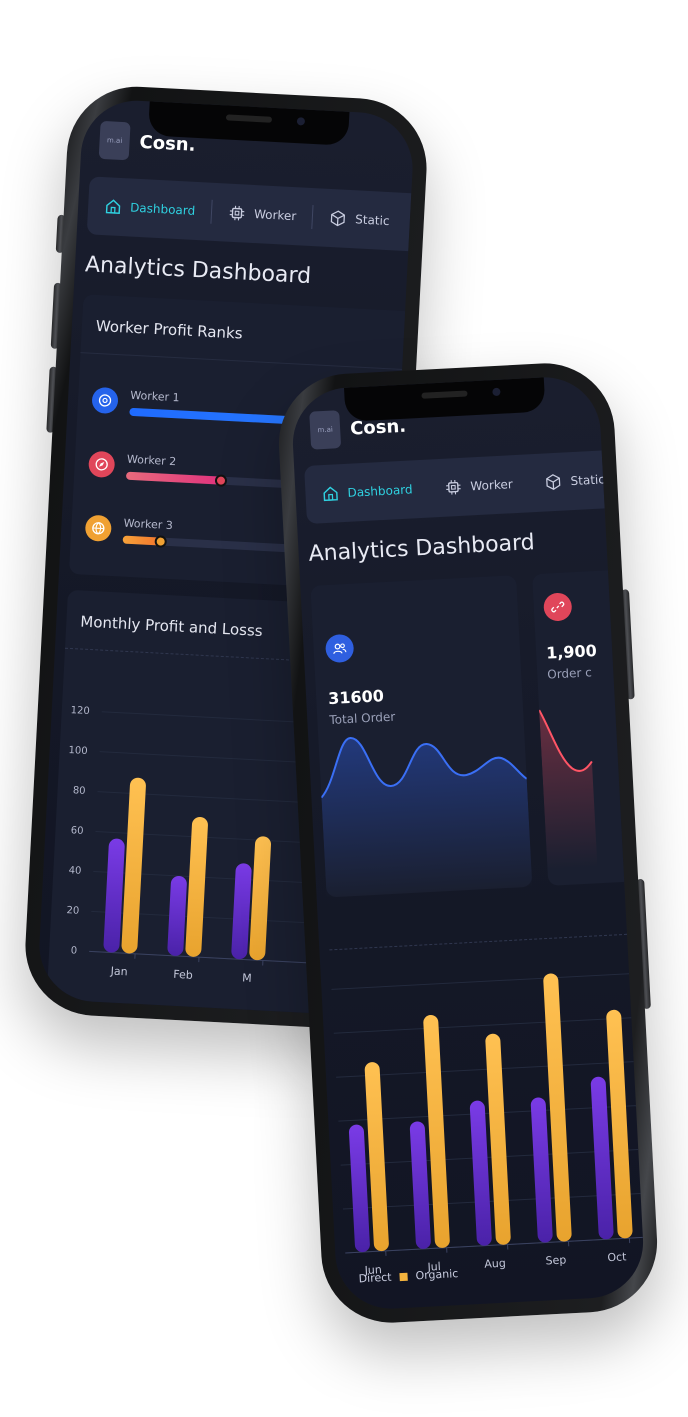 This screenshot has width=688, height=1417. I want to click on legend-label-organic: Organic, so click(437, 1275).